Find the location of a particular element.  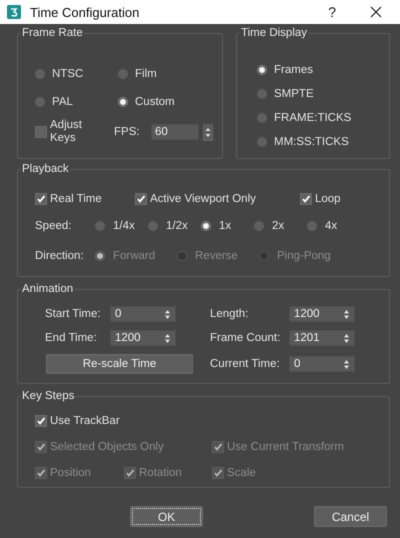

ok-button: OK is located at coordinates (166, 516).